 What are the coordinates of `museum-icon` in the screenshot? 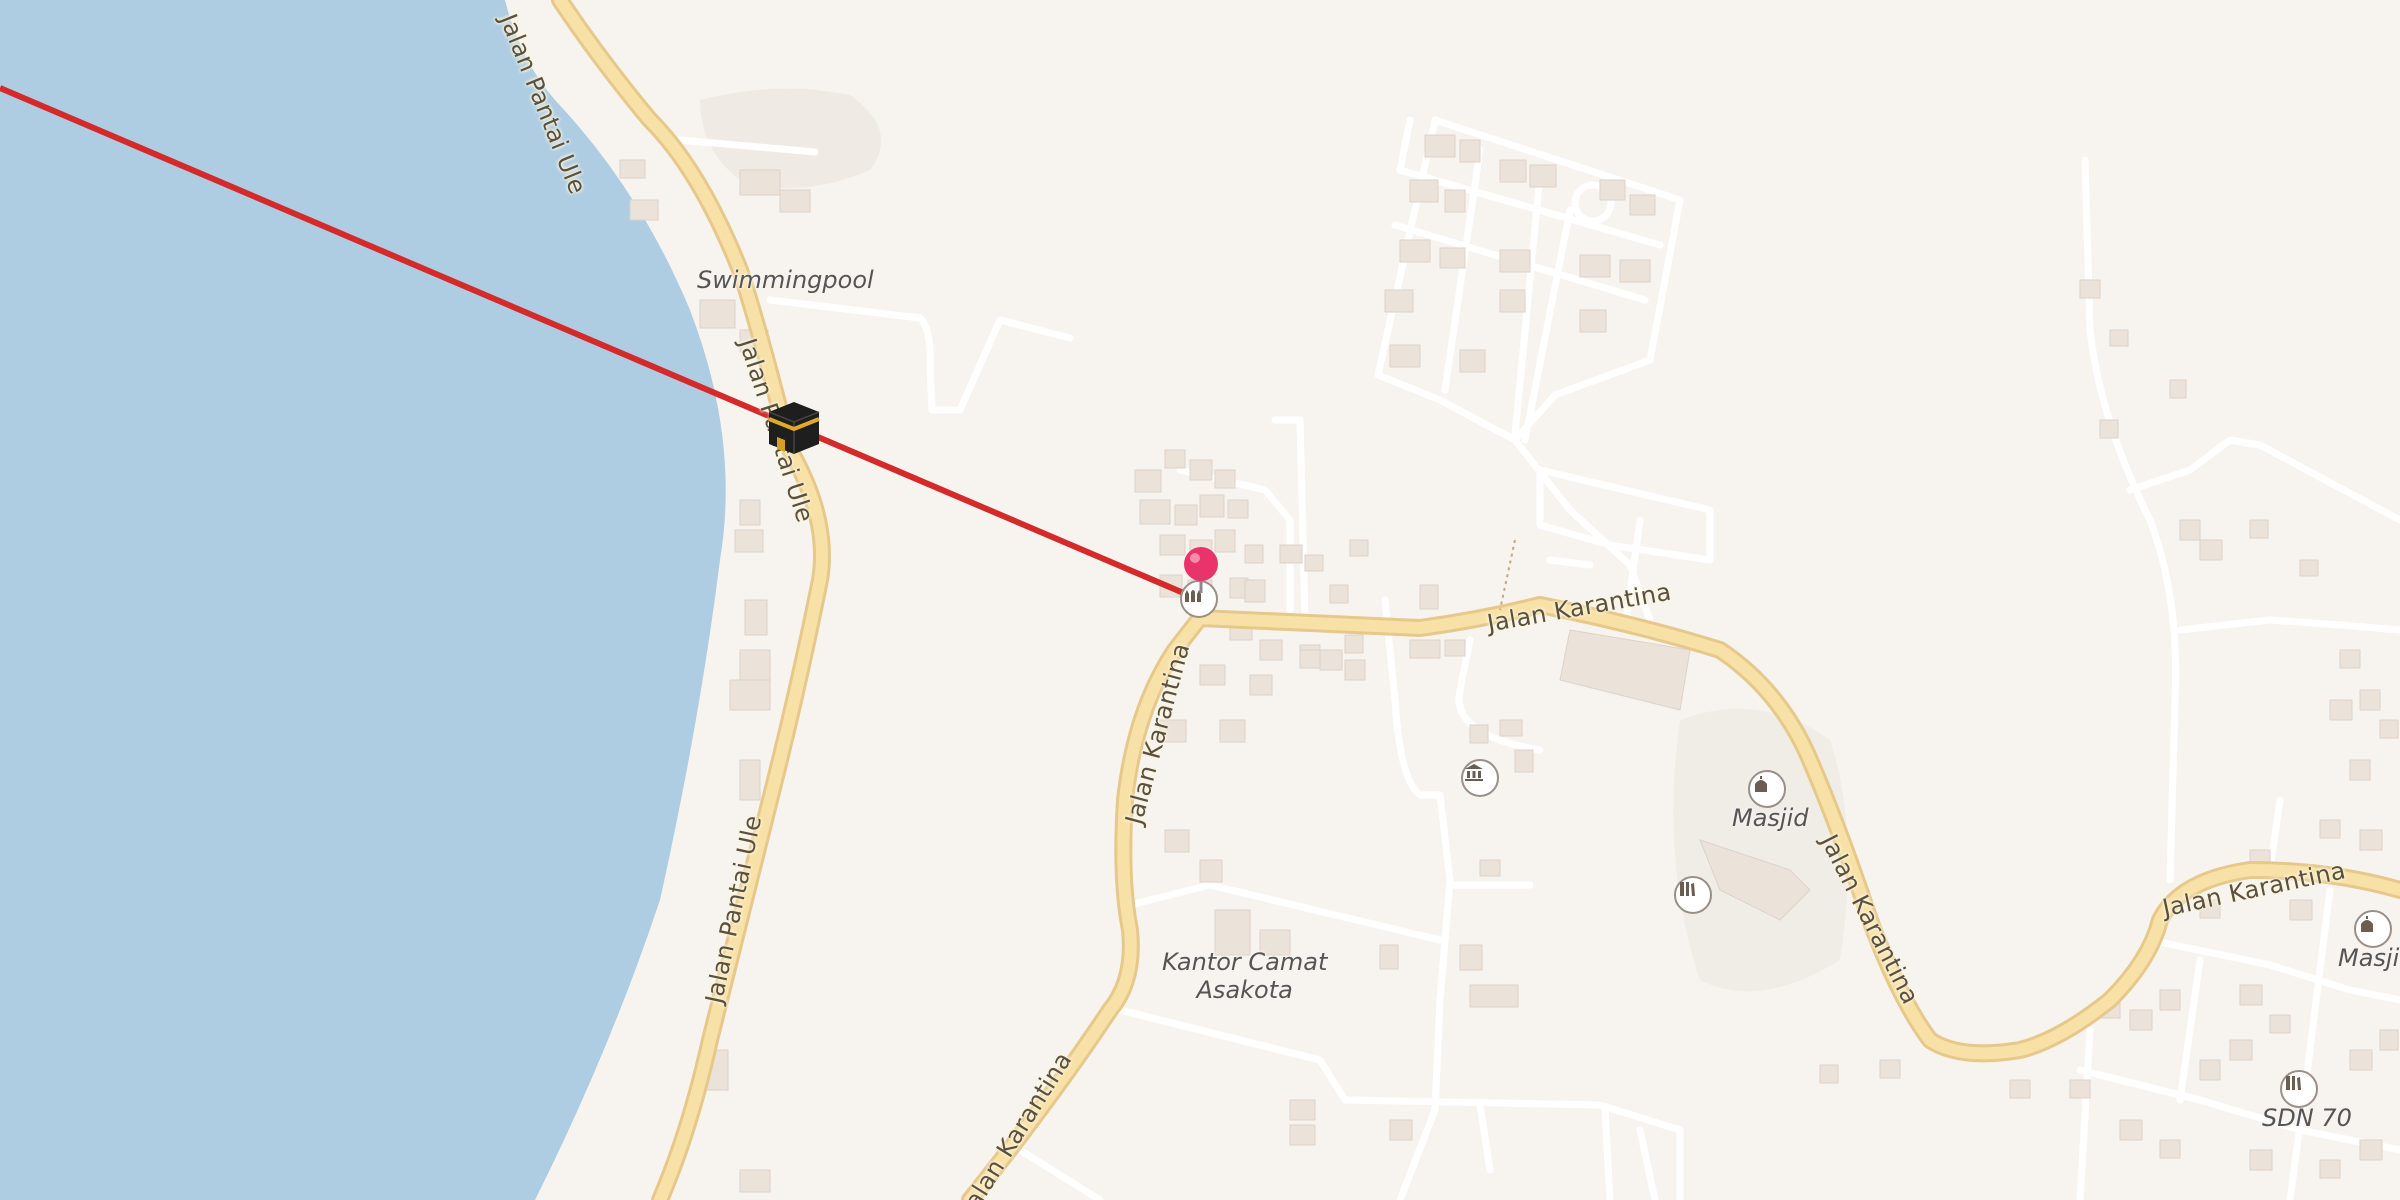 It's located at (1480, 778).